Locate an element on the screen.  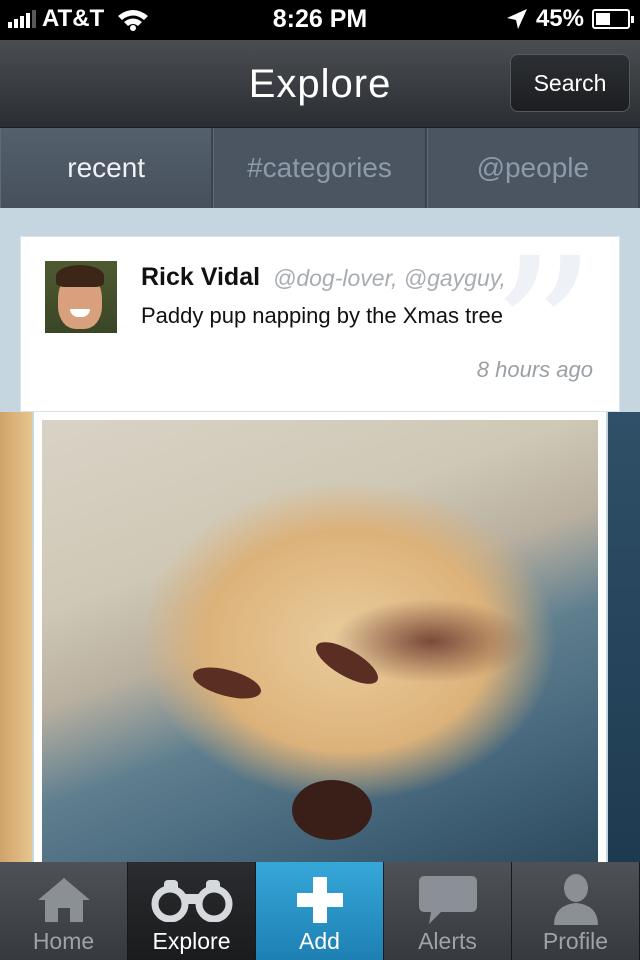
avatar is located at coordinates (81, 297).